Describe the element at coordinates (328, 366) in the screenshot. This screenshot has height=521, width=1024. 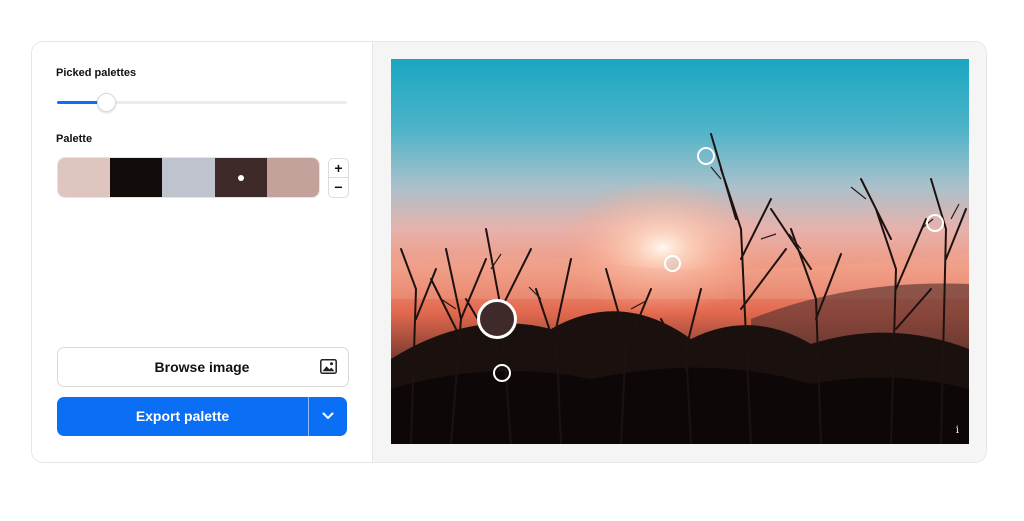
I see `image-icon` at that location.